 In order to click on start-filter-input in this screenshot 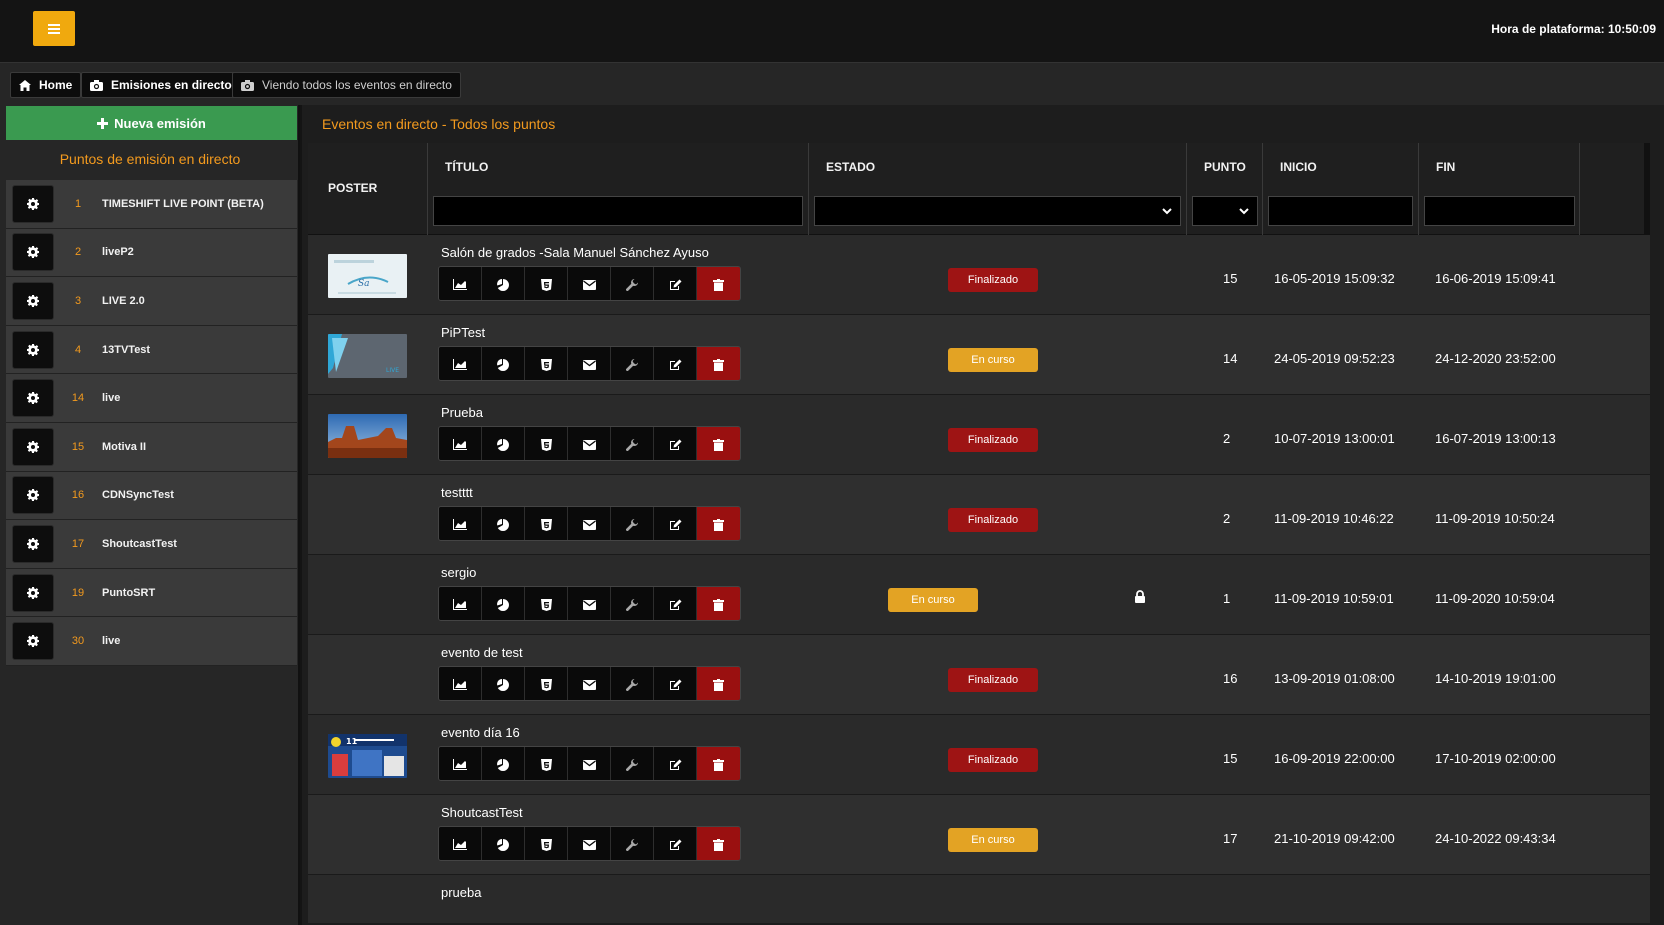, I will do `click(1340, 211)`.